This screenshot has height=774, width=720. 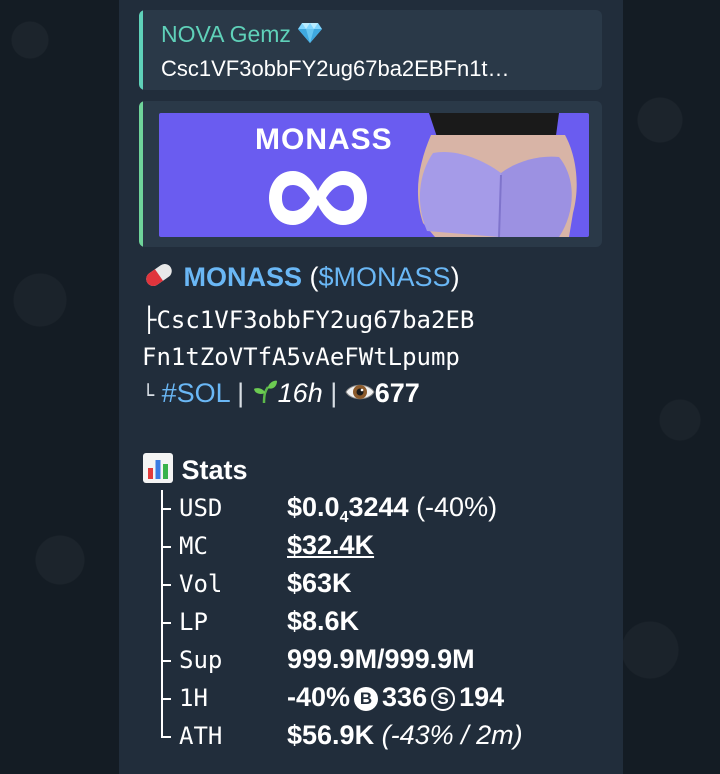 I want to click on pill-icon, so click(x=159, y=275).